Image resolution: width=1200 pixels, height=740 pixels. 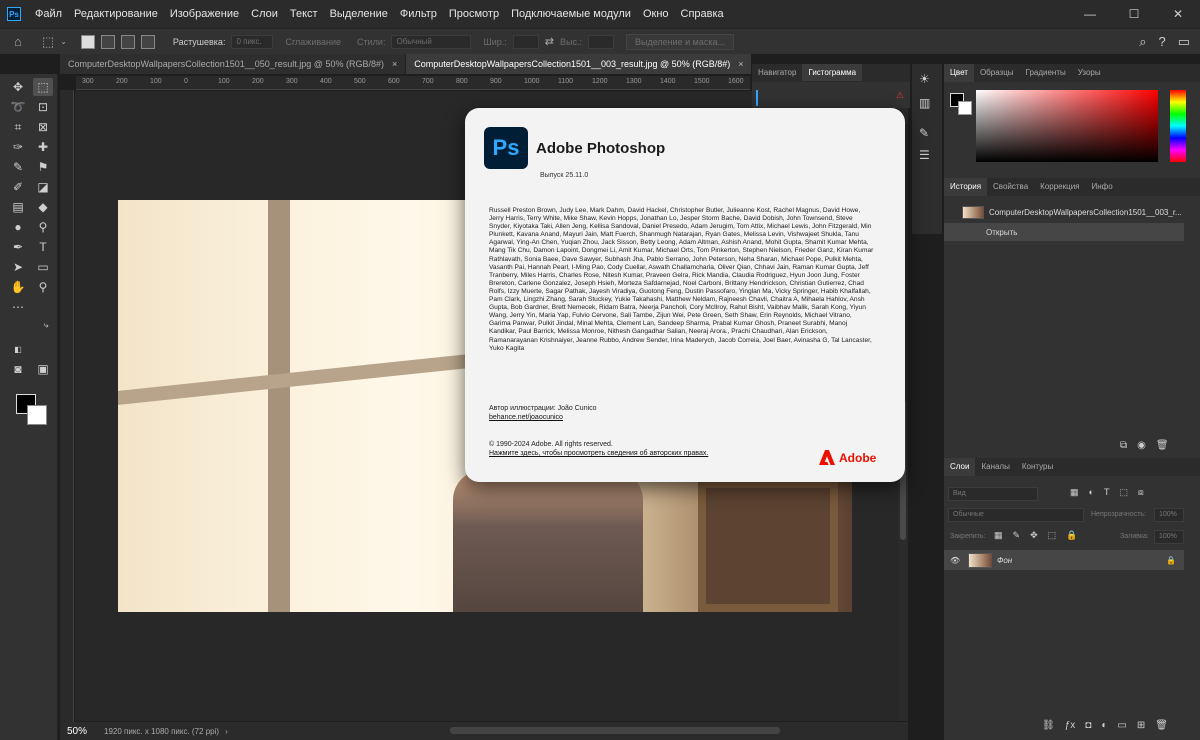 What do you see at coordinates (107, 41) in the screenshot?
I see `add-selection-icon` at bounding box center [107, 41].